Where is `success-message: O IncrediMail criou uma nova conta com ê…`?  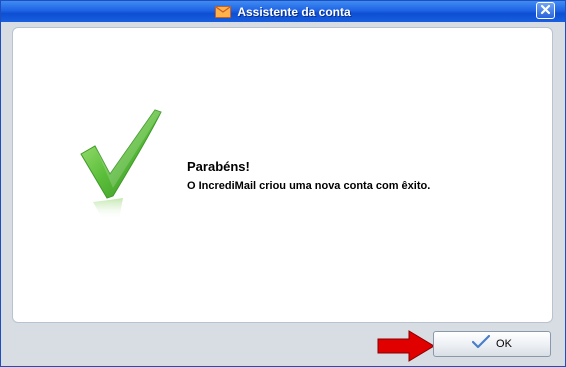 success-message: O IncrediMail criou uma nova conta com ê… is located at coordinates (309, 186).